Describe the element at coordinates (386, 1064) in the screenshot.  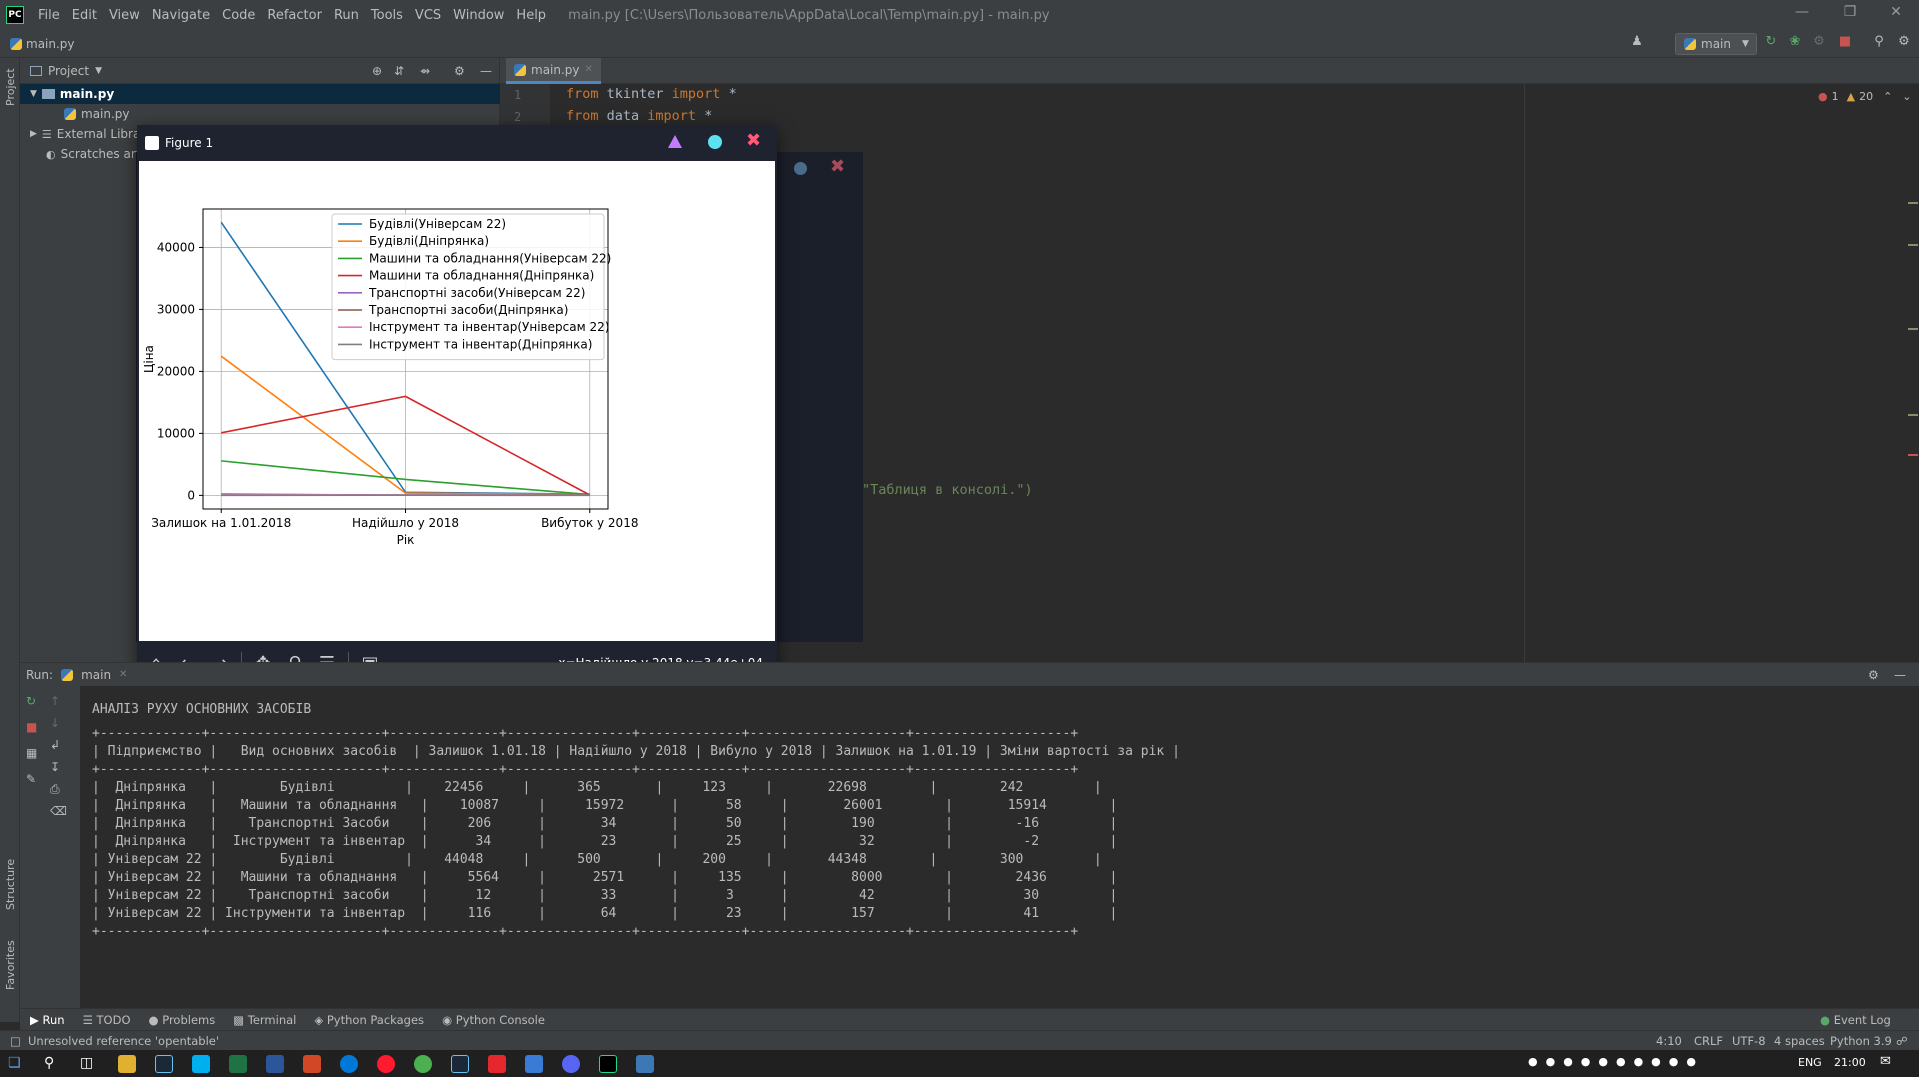
I see `opera-icon` at that location.